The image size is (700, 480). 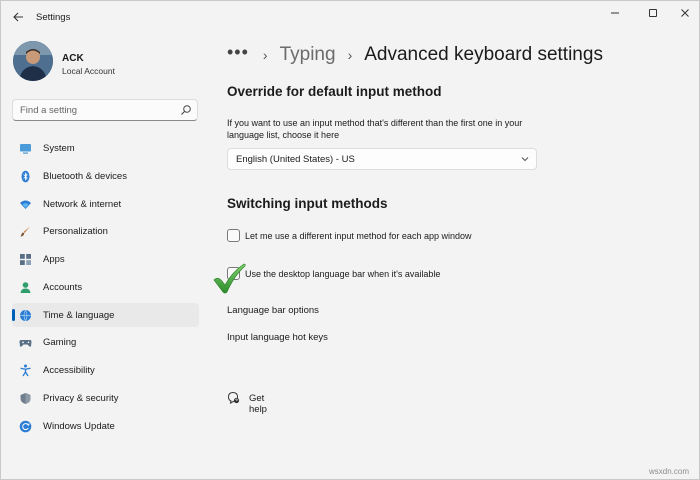 I want to click on close-icon, so click(x=685, y=13).